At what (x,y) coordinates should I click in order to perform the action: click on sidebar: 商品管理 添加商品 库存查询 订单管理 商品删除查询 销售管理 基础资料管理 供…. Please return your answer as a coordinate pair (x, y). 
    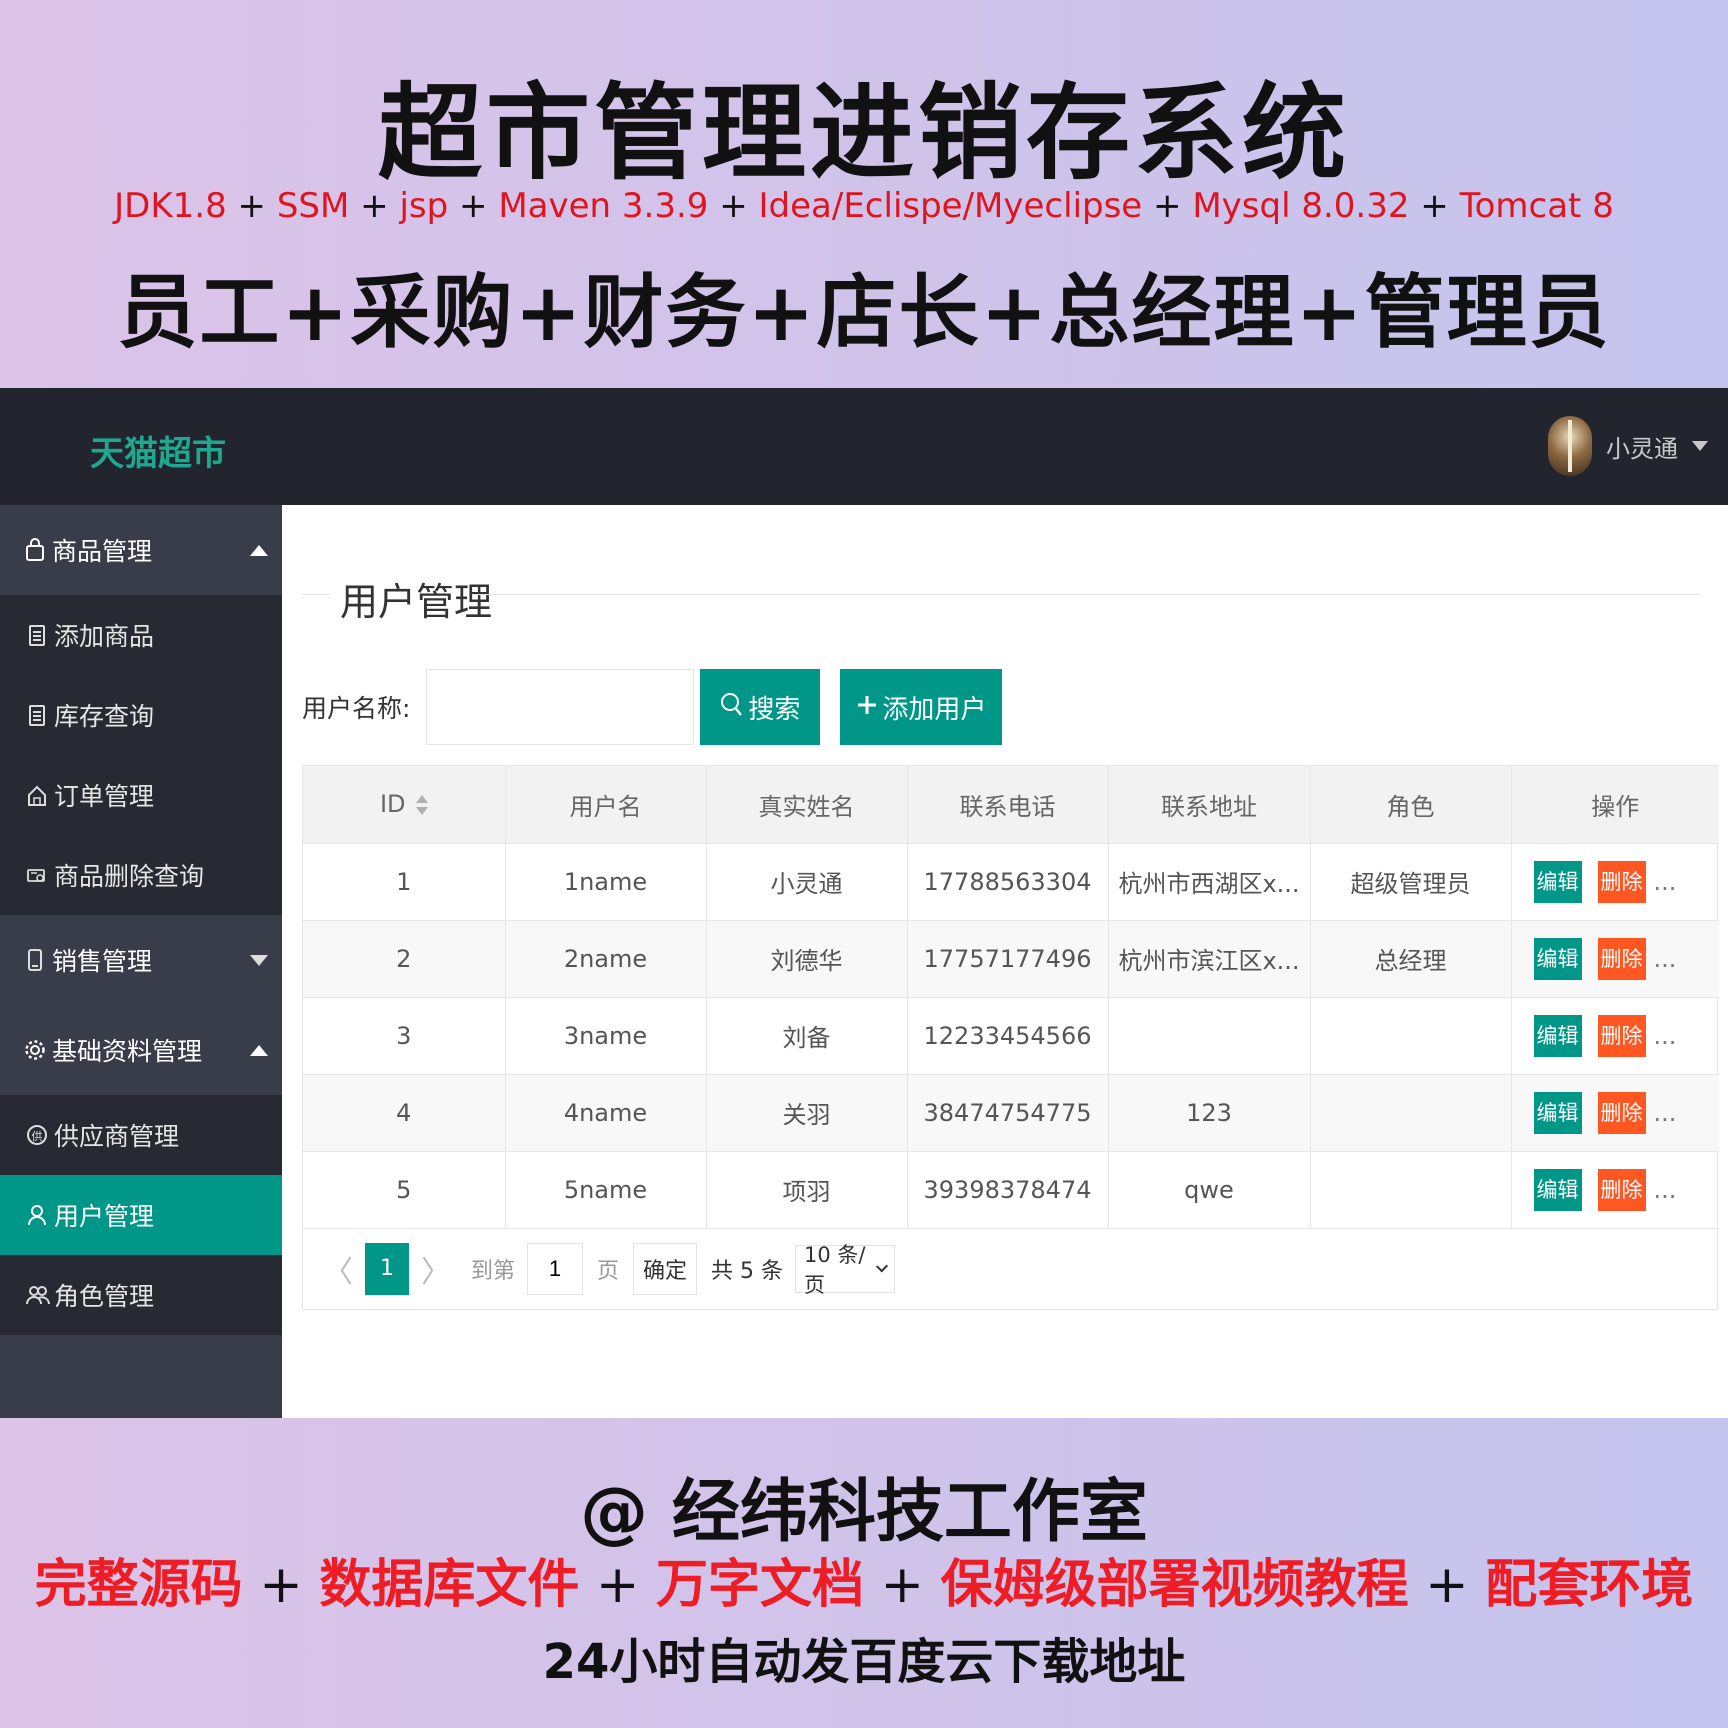
    Looking at the image, I should click on (141, 961).